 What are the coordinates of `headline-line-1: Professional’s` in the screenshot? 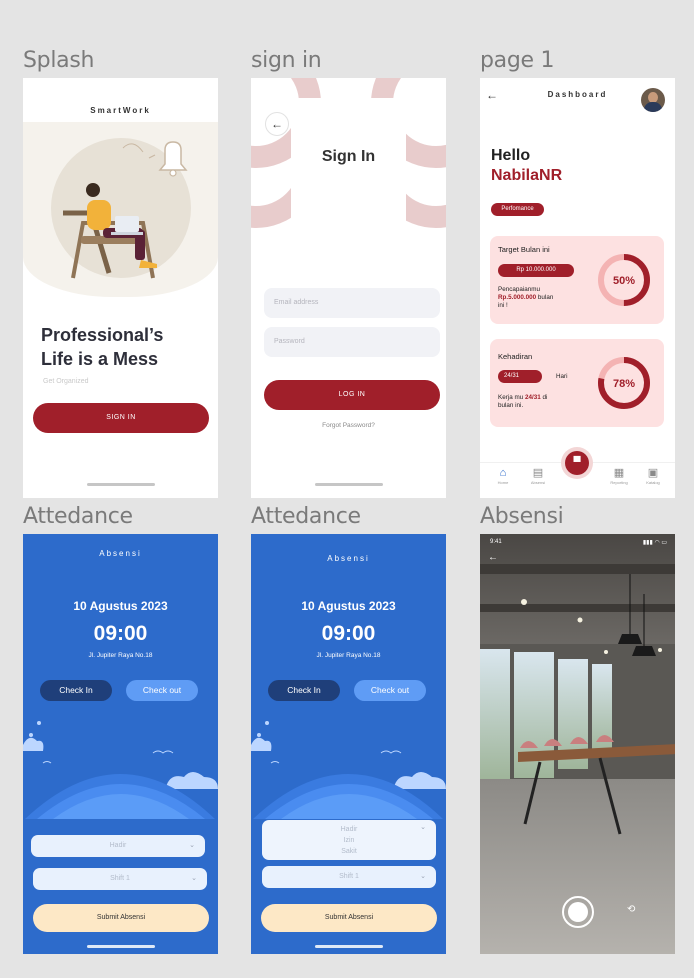 It's located at (102, 335).